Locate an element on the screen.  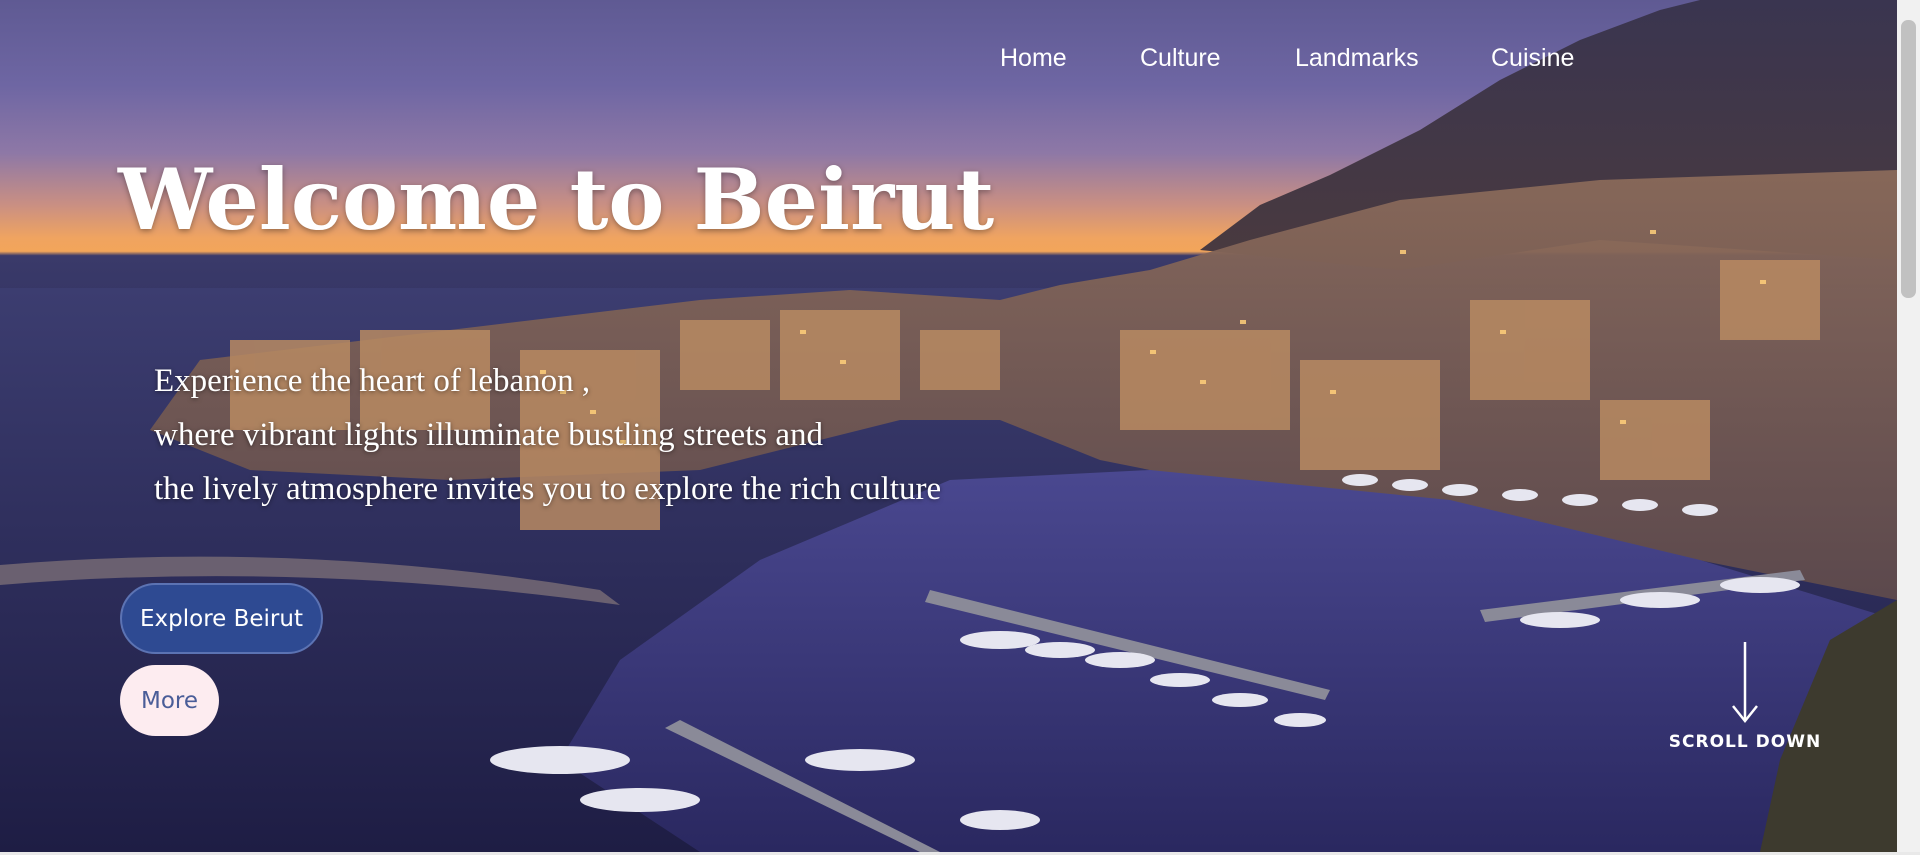
nav-link-culture: Culture is located at coordinates (1180, 58).